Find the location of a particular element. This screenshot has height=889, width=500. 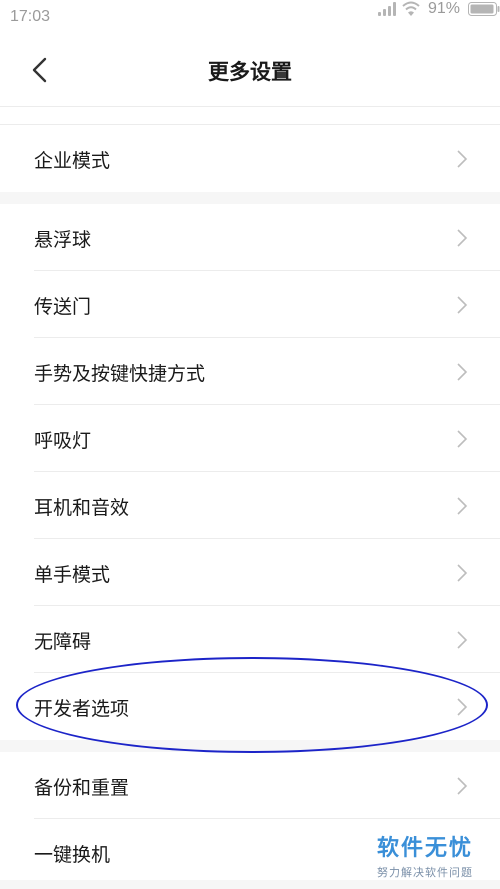

row-label: 一键换机 is located at coordinates (72, 855).